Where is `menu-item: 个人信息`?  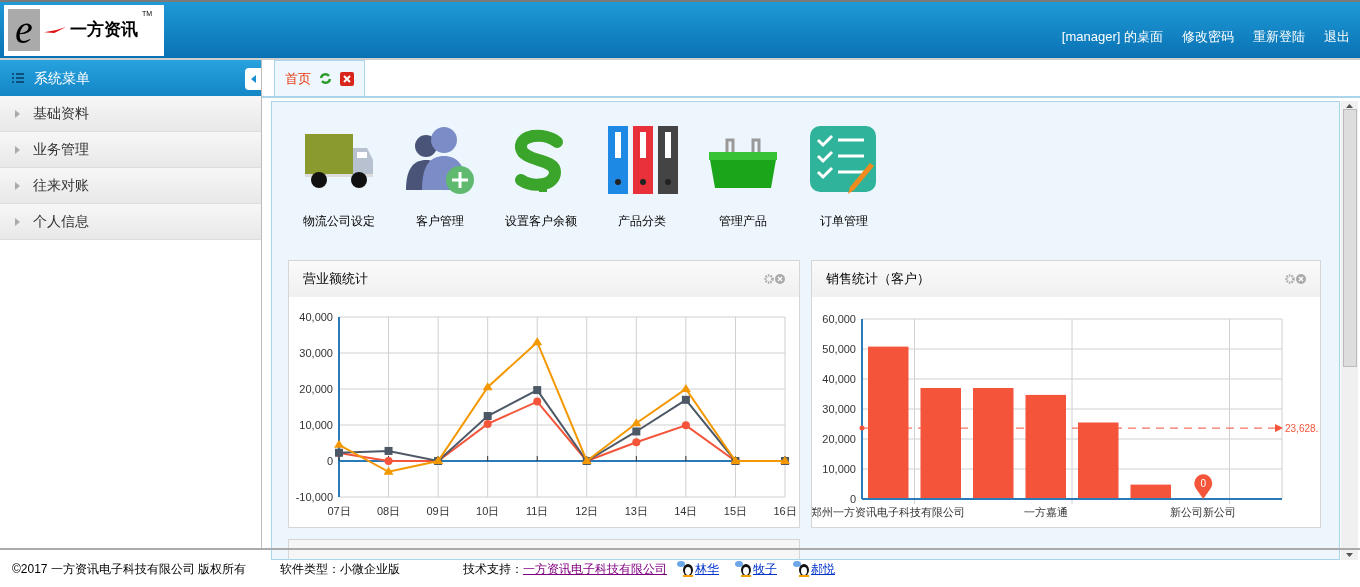 menu-item: 个人信息 is located at coordinates (130, 222).